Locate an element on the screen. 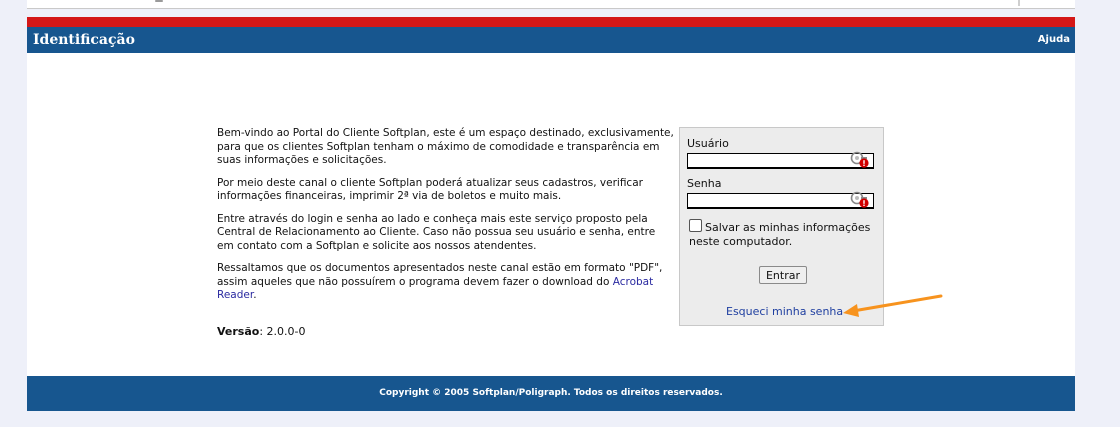 This screenshot has width=1120, height=427. help-link: Ajuda is located at coordinates (1054, 39).